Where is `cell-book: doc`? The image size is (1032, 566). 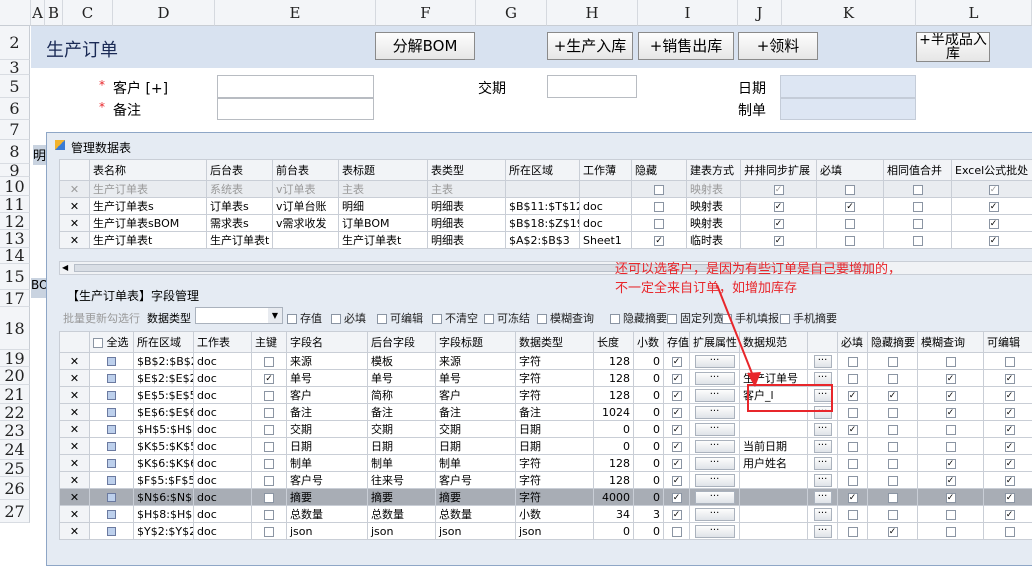
cell-book: doc is located at coordinates (605, 206).